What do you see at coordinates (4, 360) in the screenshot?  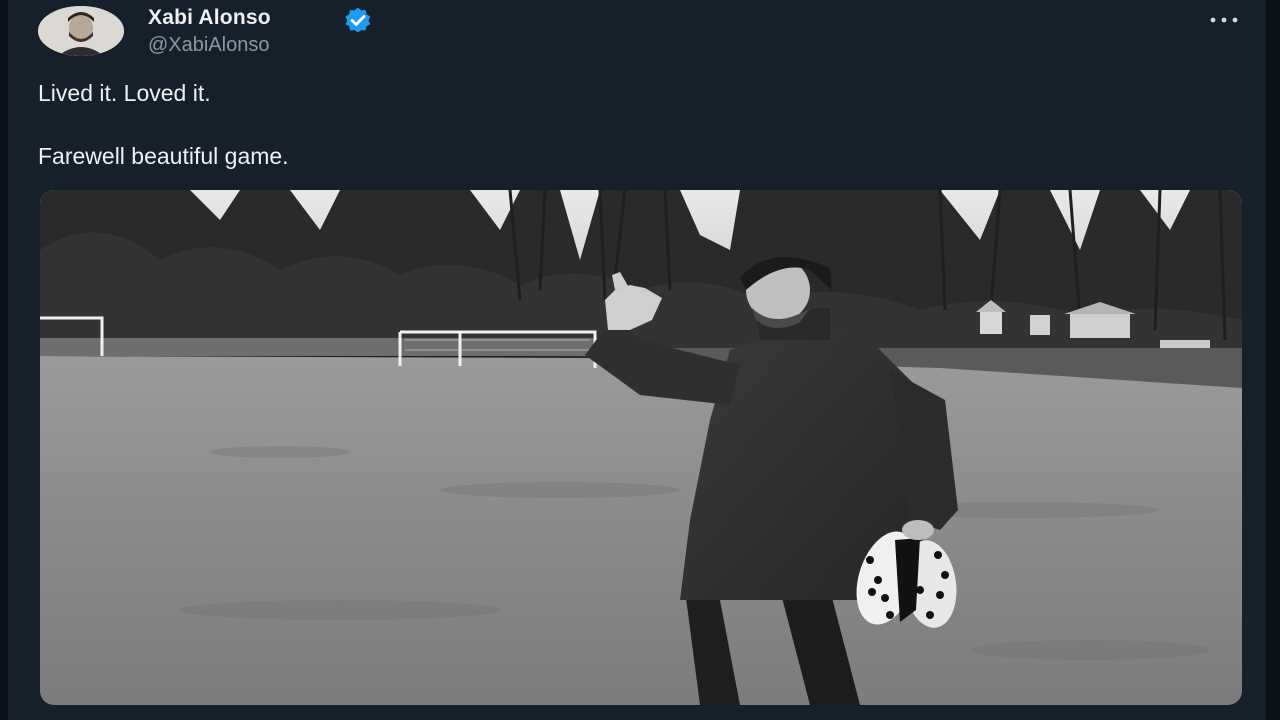 I see `page-edge-left` at bounding box center [4, 360].